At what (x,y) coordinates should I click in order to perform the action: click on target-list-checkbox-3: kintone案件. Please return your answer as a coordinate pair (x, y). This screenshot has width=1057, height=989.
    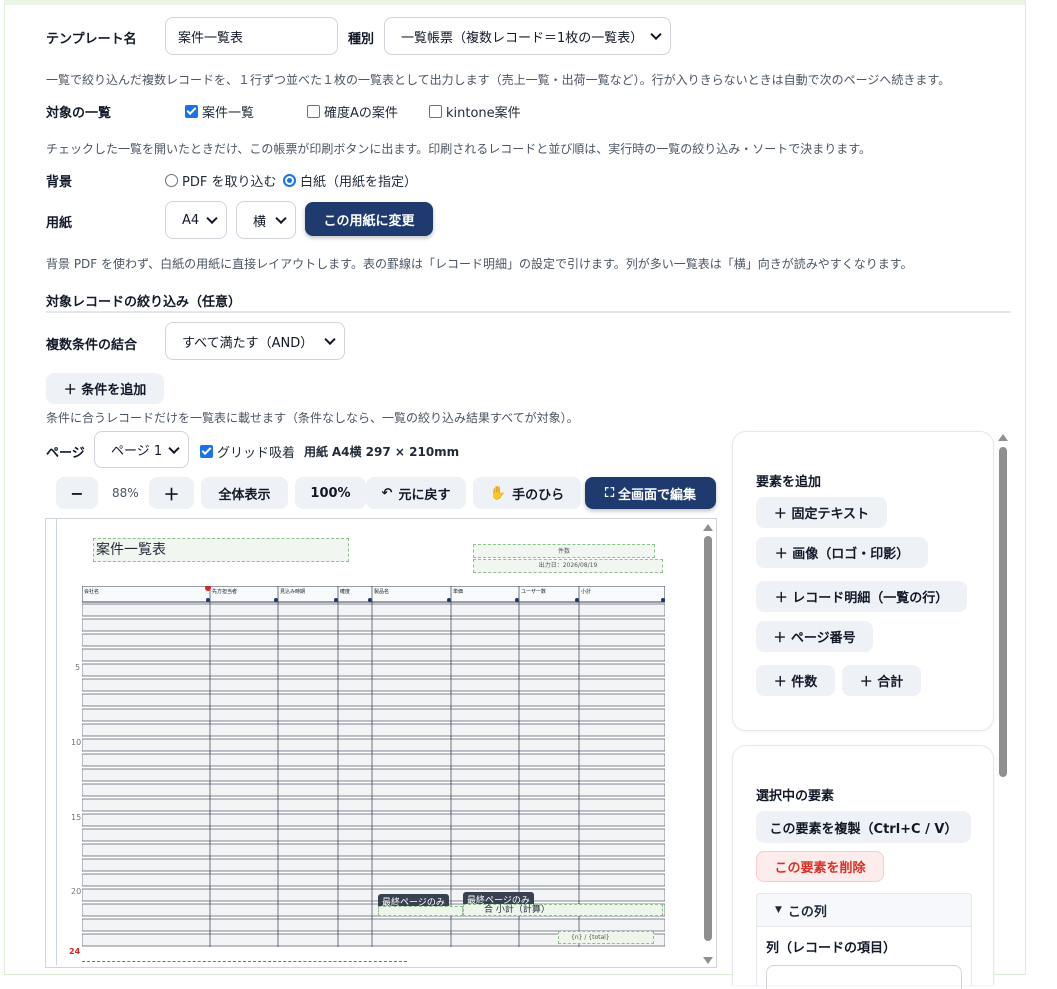
    Looking at the image, I should click on (475, 111).